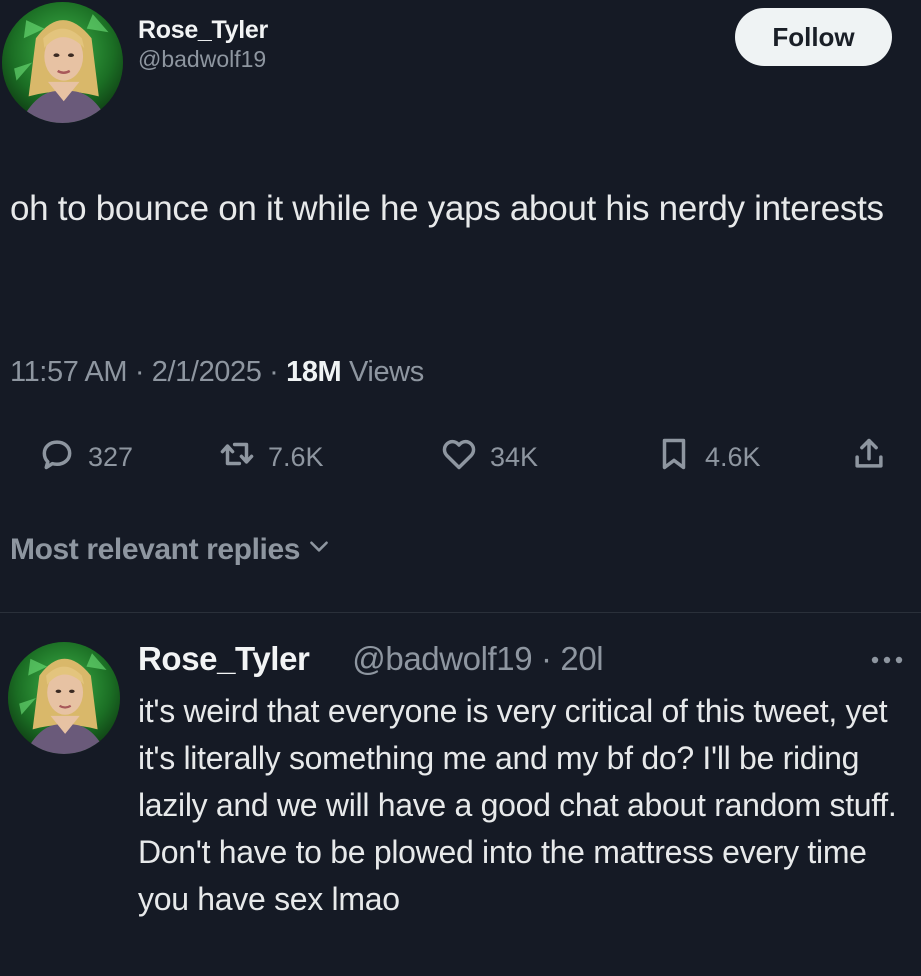  What do you see at coordinates (202, 59) in the screenshot?
I see `author-handle: @badwolf19` at bounding box center [202, 59].